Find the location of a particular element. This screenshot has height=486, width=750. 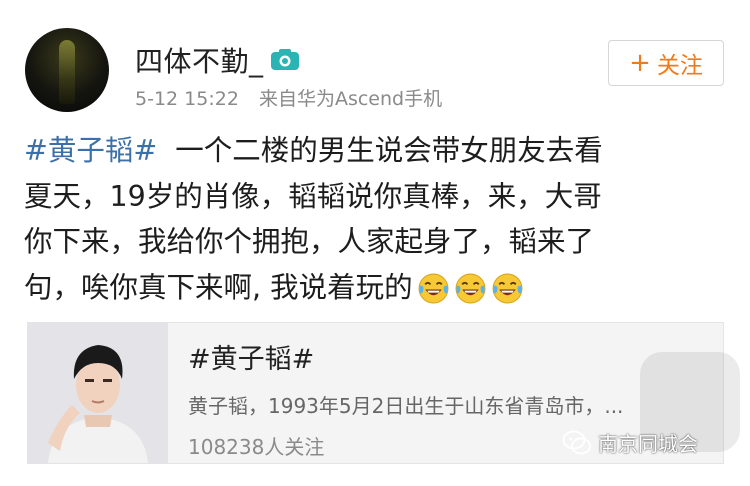

post-meta: 5-12 15:22 来自华为Ascend手机 is located at coordinates (288, 97).